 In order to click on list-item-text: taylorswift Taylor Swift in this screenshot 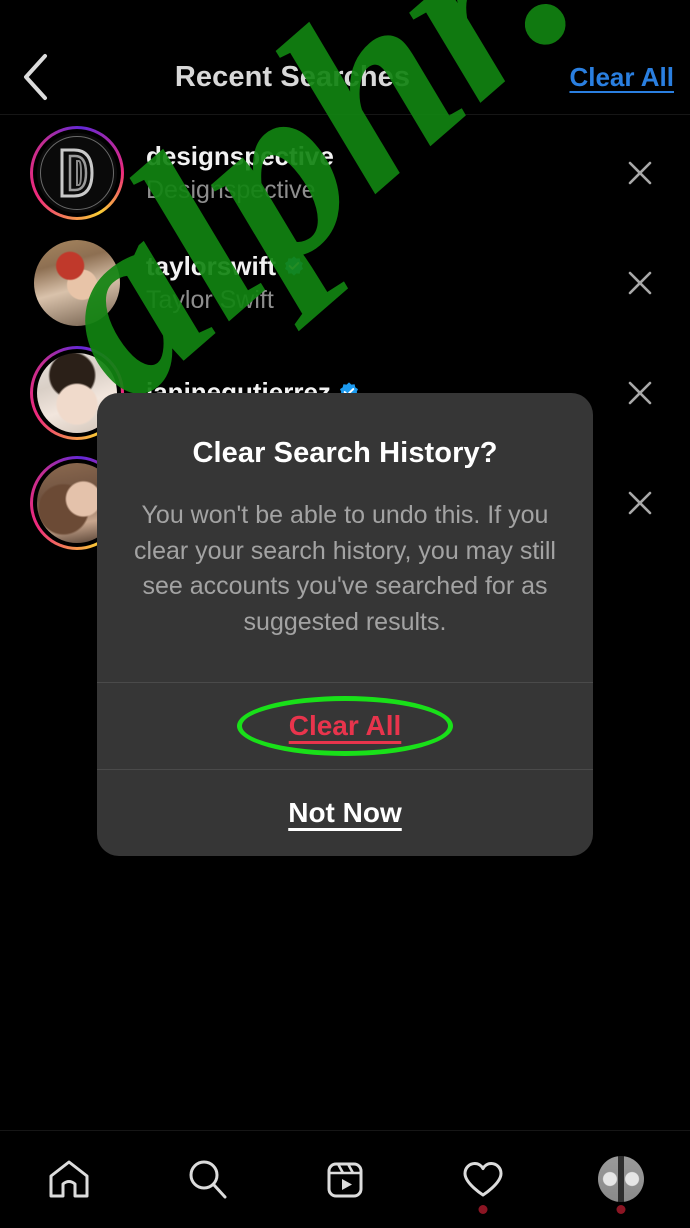, I will do `click(225, 283)`.